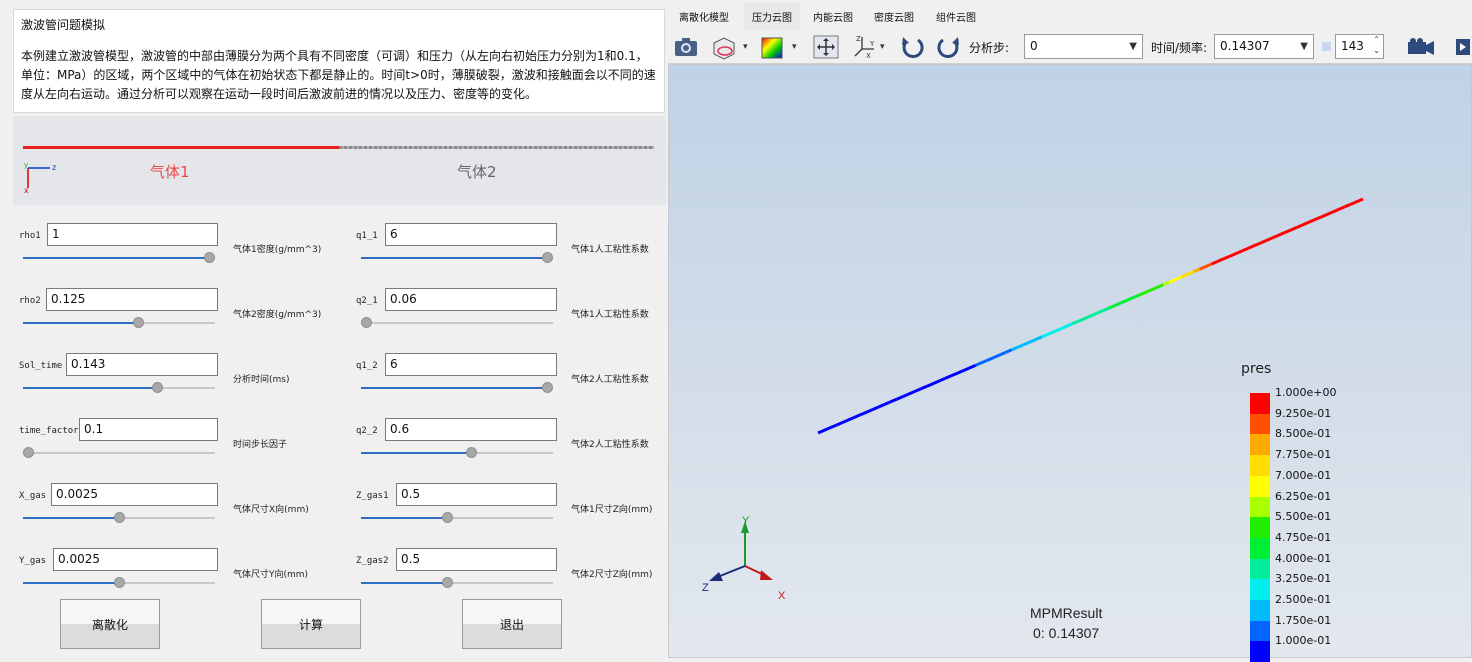 This screenshot has height=662, width=1472. I want to click on spin-arrows-icon: ⌃ ⌄, so click(1376, 45).